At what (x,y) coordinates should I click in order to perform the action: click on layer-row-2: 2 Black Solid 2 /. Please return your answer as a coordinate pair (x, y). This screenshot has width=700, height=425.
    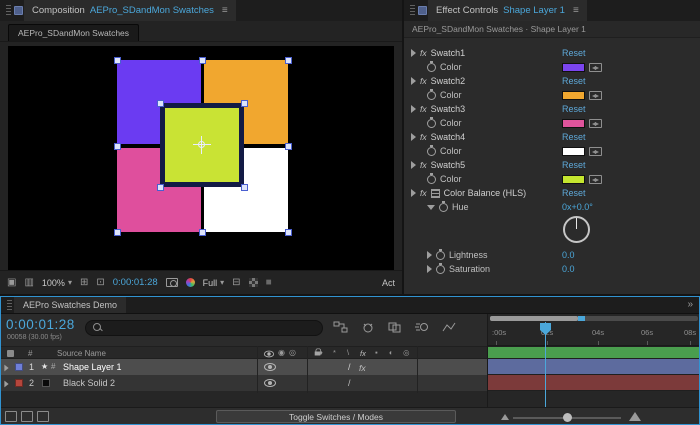
    Looking at the image, I should click on (244, 383).